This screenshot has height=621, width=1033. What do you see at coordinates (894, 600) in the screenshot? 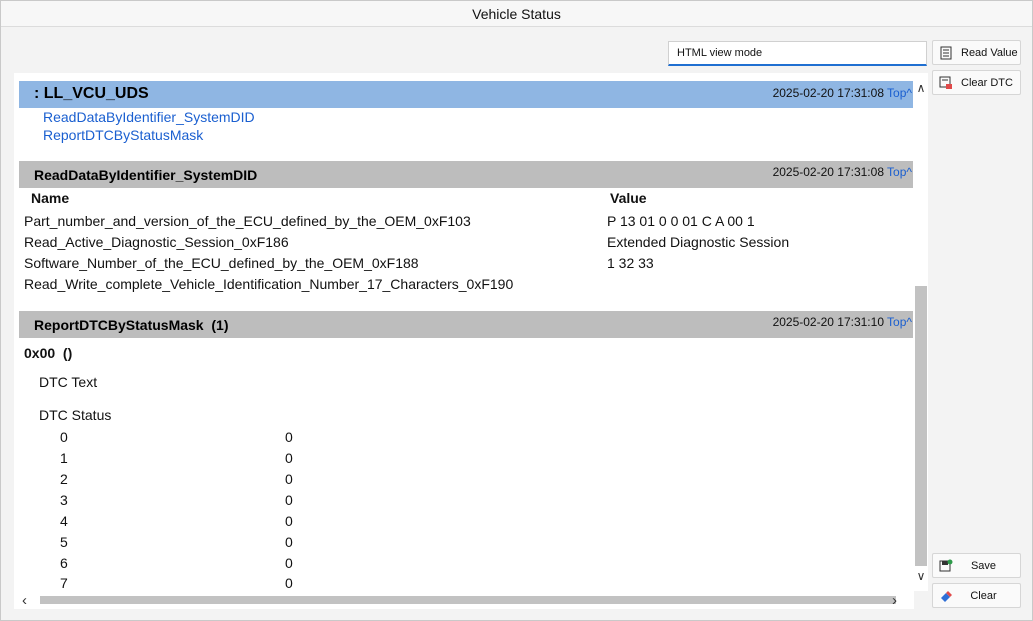
I see `scroll-right-icon: ›` at bounding box center [894, 600].